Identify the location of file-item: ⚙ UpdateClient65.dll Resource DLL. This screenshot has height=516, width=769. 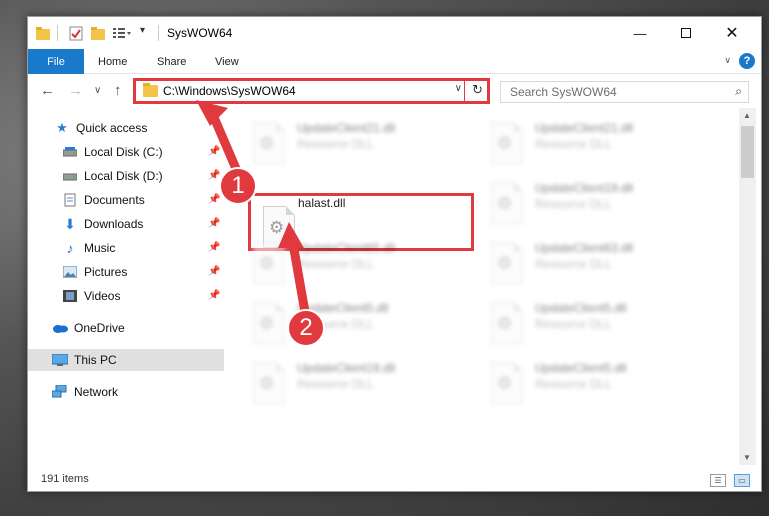
(364, 264).